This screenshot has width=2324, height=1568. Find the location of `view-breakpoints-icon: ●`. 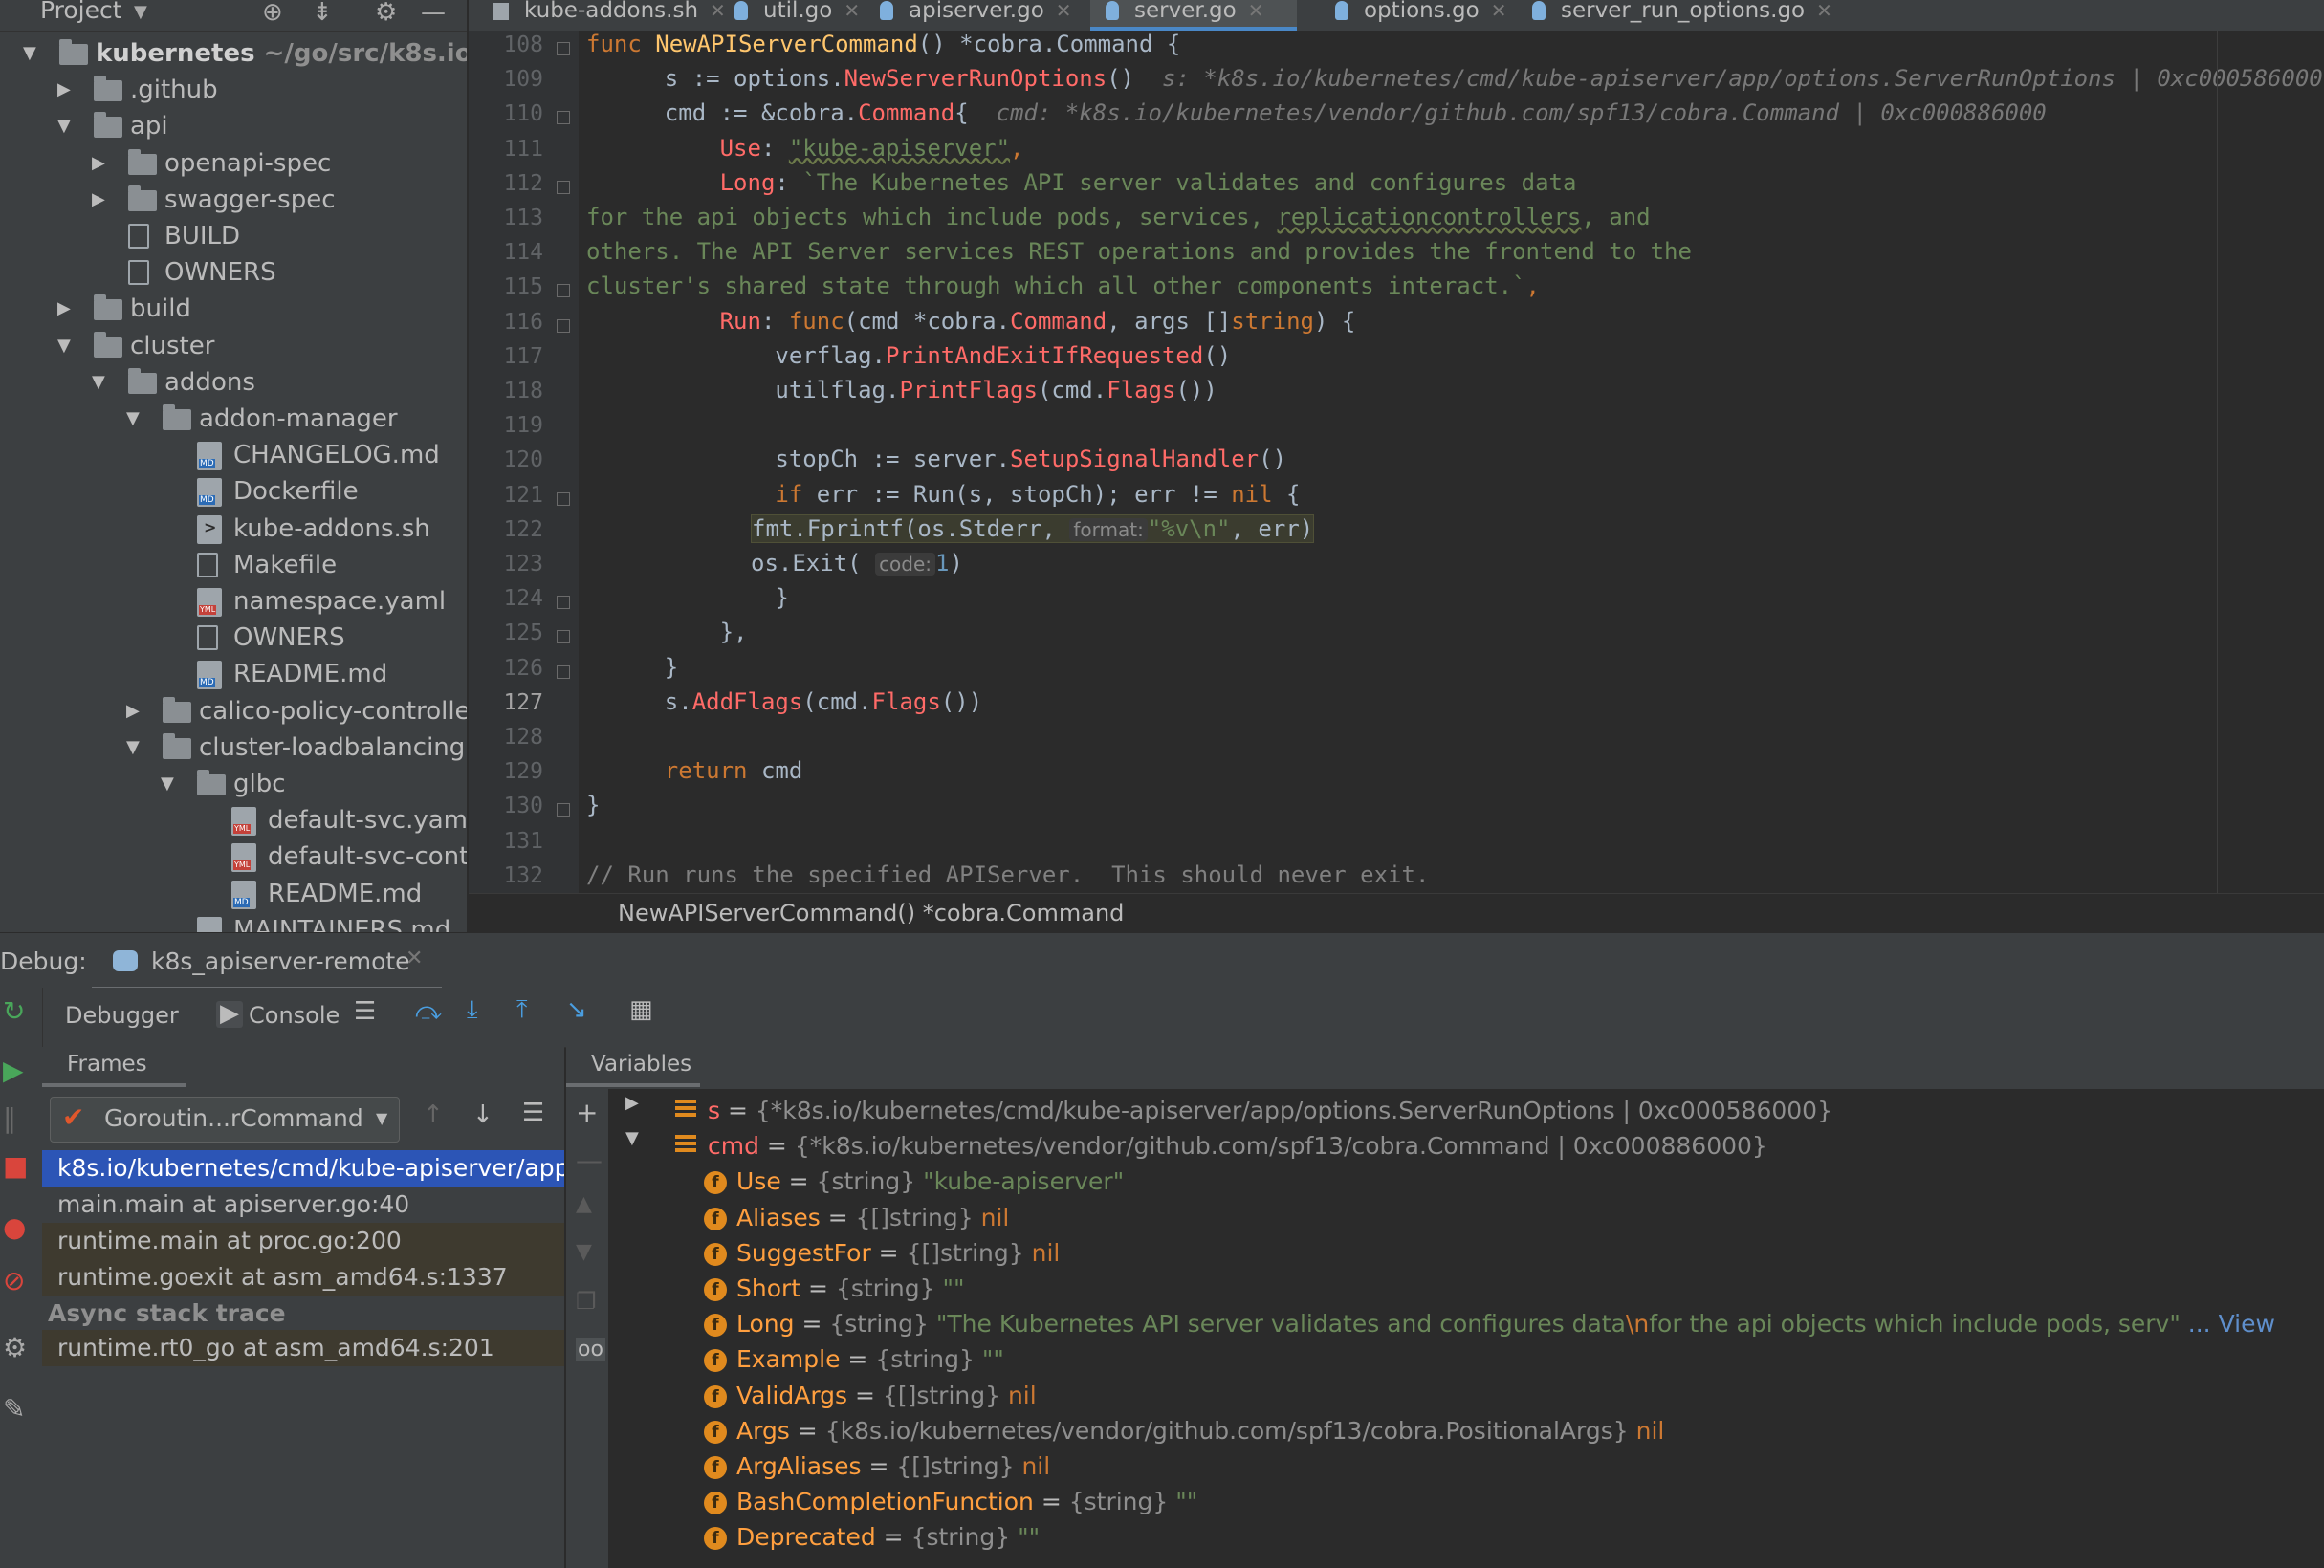

view-breakpoints-icon: ● is located at coordinates (14, 1227).